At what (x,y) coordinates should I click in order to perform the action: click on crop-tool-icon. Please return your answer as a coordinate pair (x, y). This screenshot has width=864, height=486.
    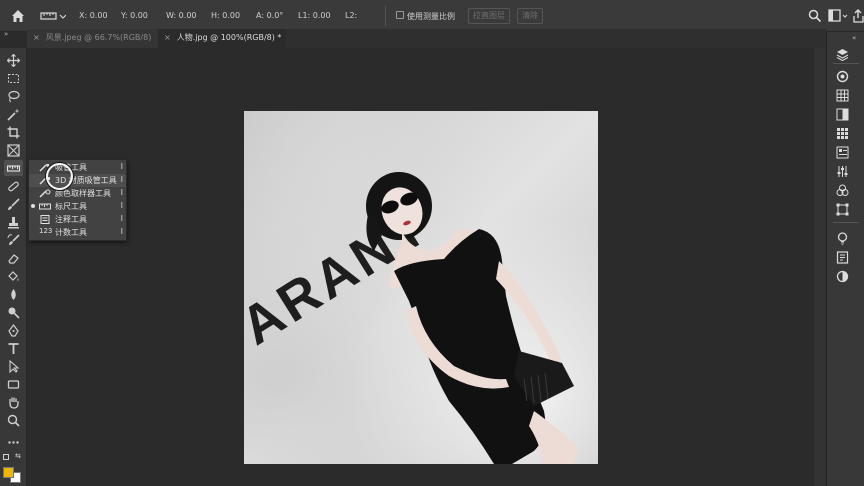
    Looking at the image, I should click on (13, 132).